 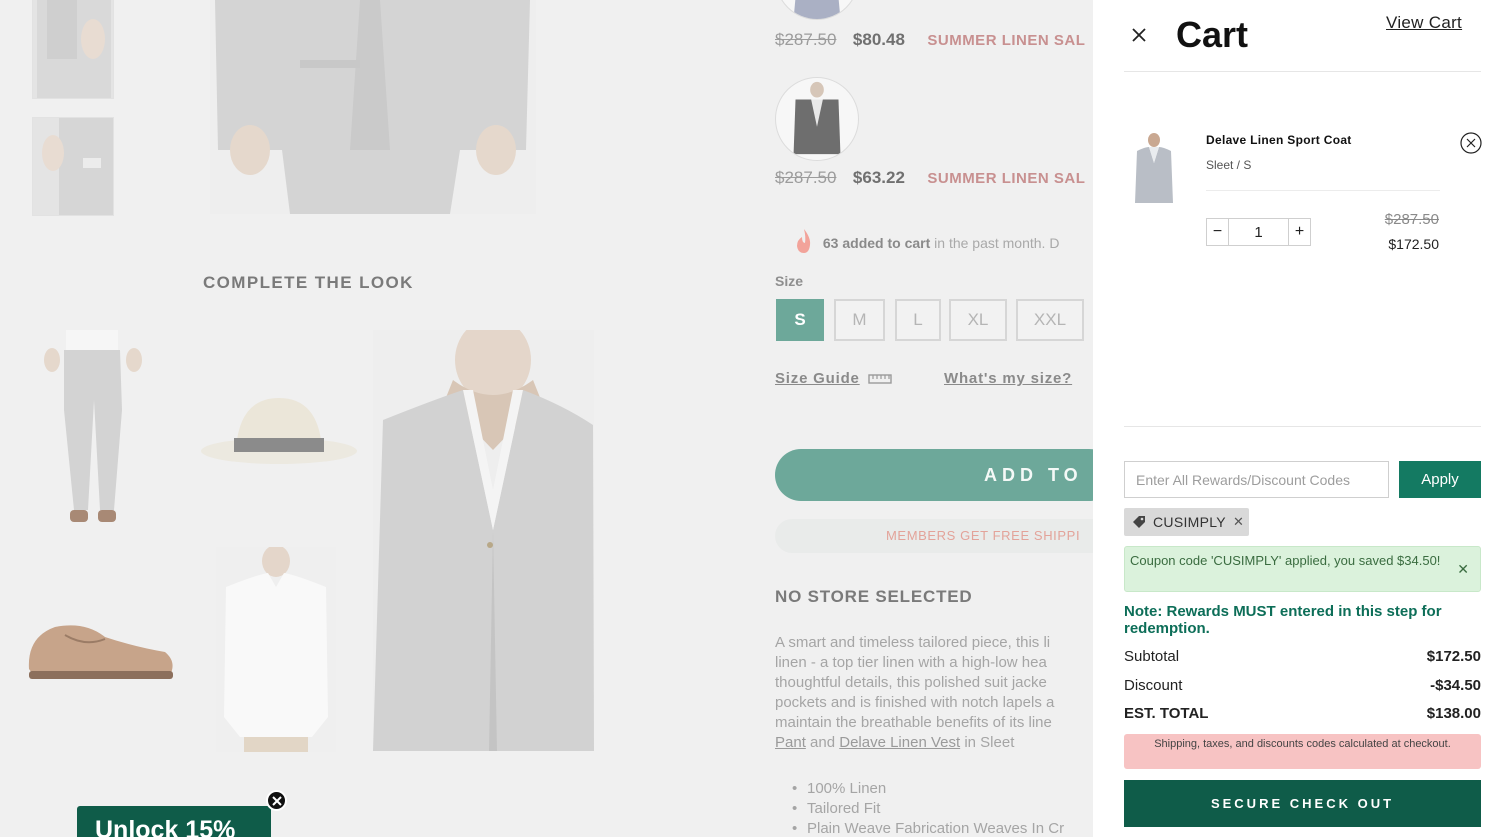 I want to click on list-item: Tailored Fit, so click(x=928, y=809).